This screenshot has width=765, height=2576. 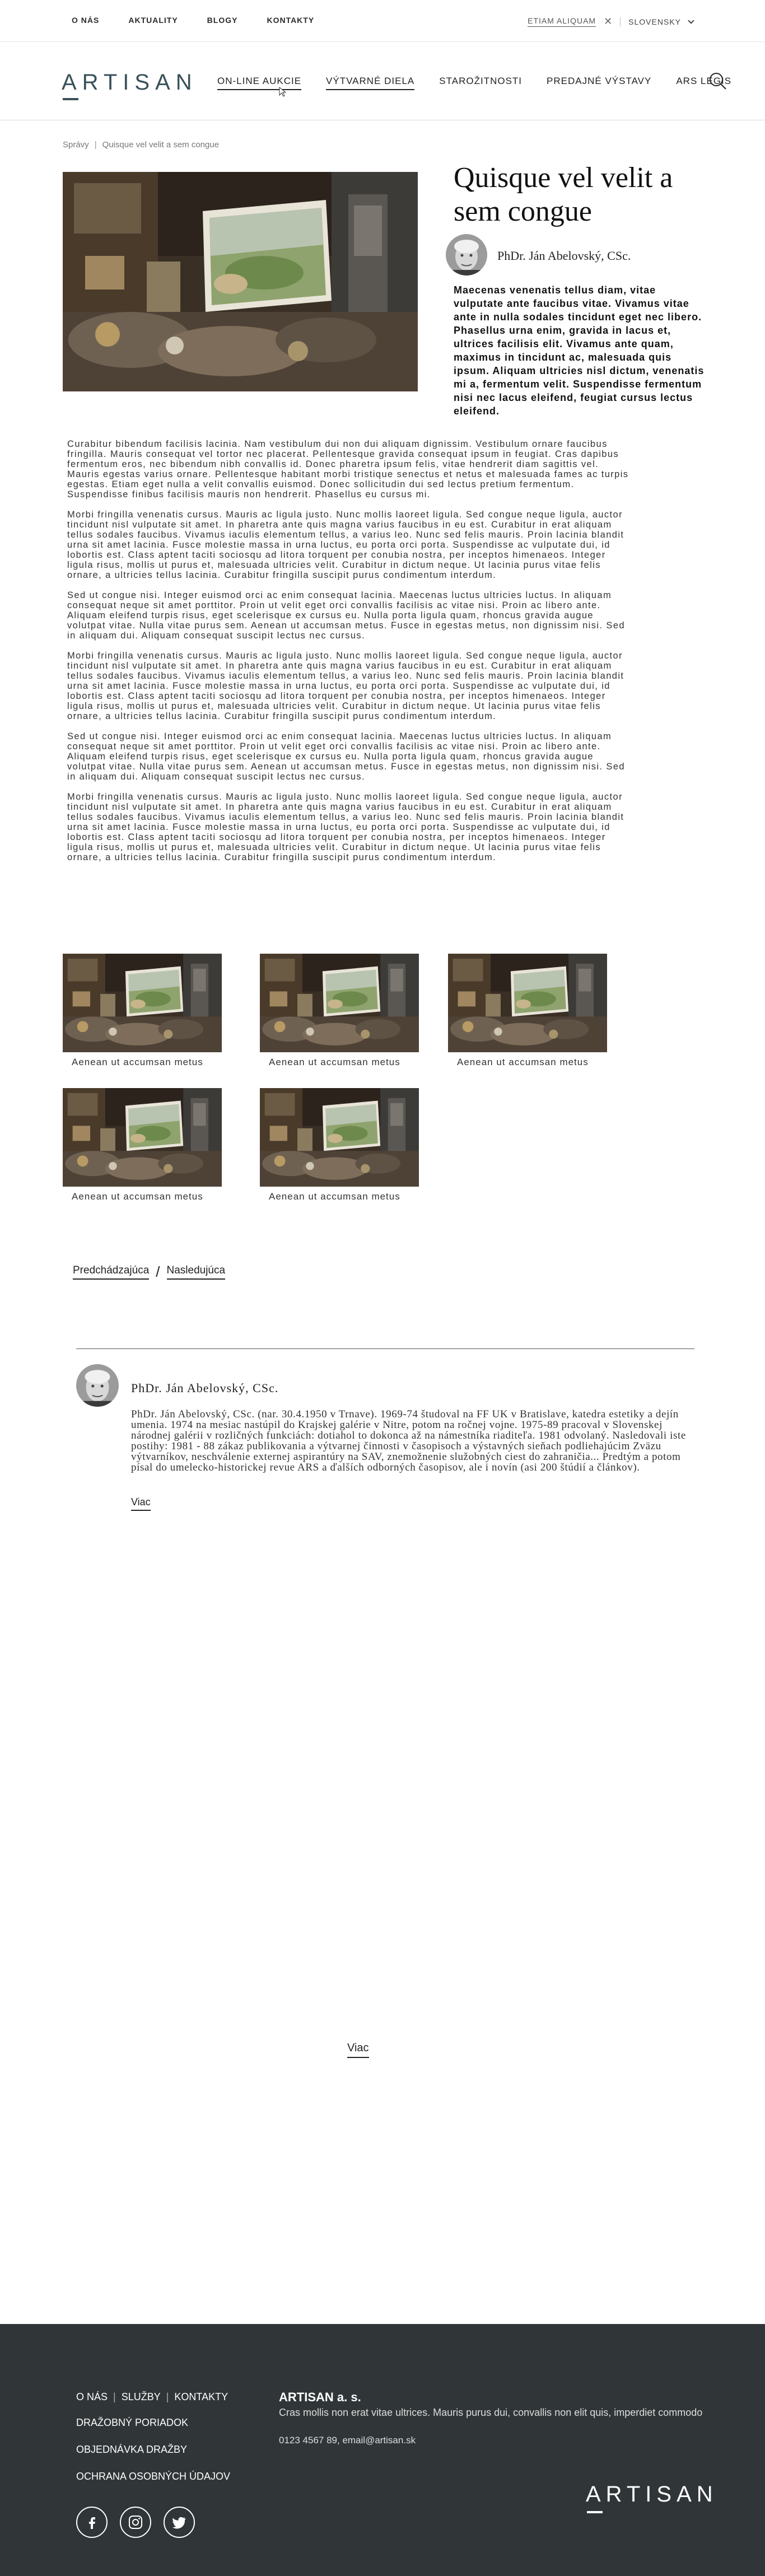 What do you see at coordinates (70, 99) in the screenshot?
I see `logo-underline` at bounding box center [70, 99].